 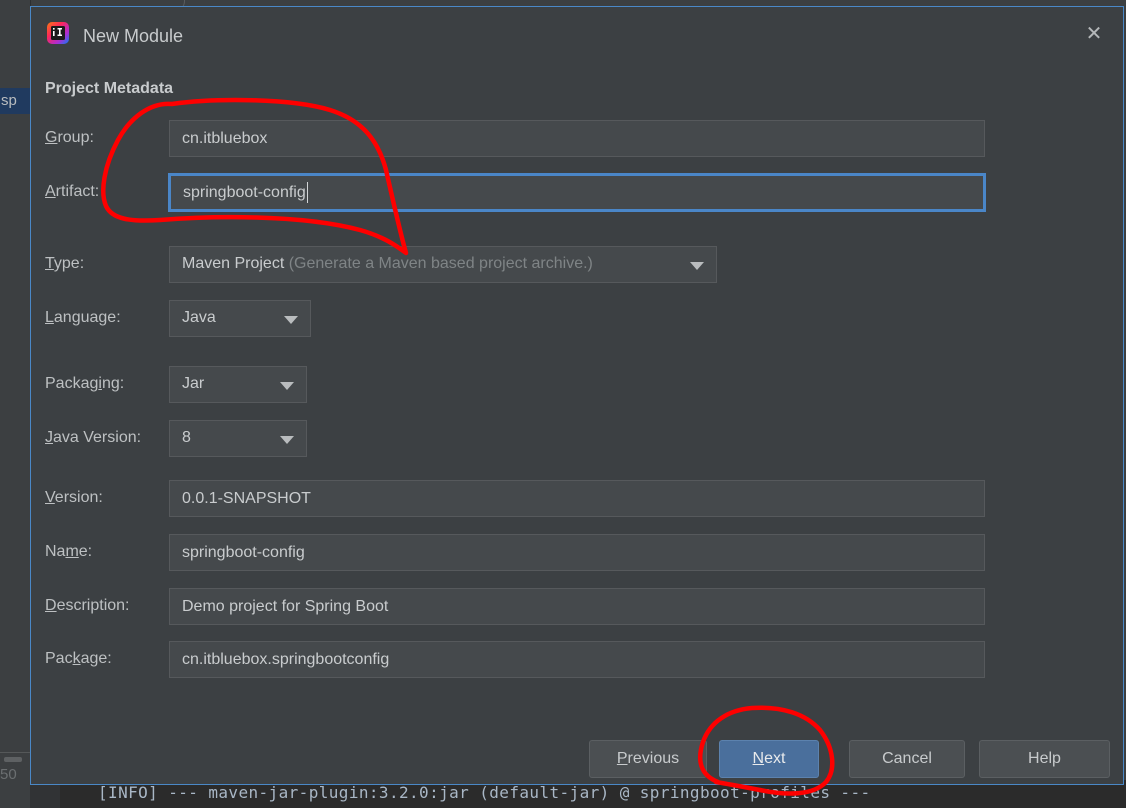 I want to click on next-button: Next, so click(x=769, y=759).